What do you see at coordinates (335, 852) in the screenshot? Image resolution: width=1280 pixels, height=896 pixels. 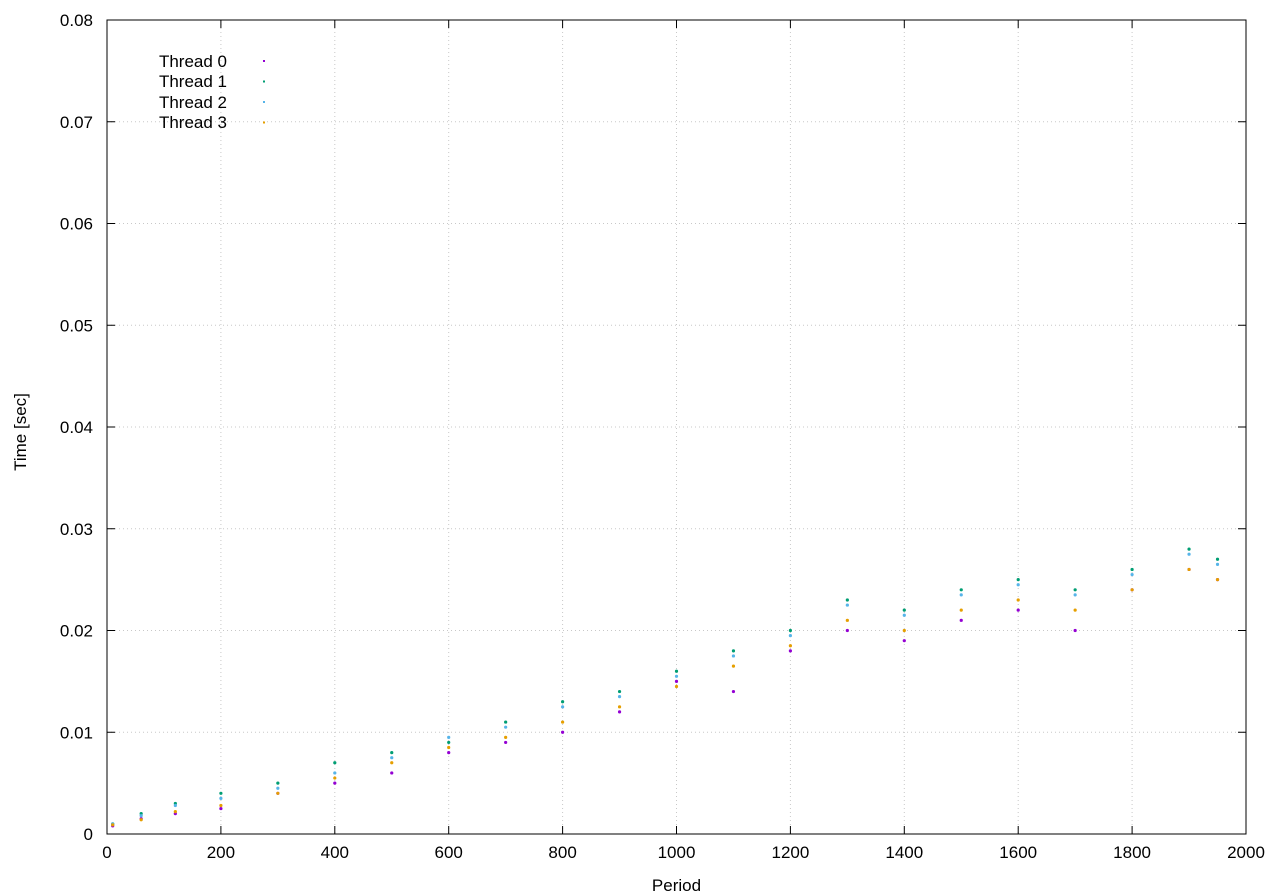 I see `x-tick-label: 400` at bounding box center [335, 852].